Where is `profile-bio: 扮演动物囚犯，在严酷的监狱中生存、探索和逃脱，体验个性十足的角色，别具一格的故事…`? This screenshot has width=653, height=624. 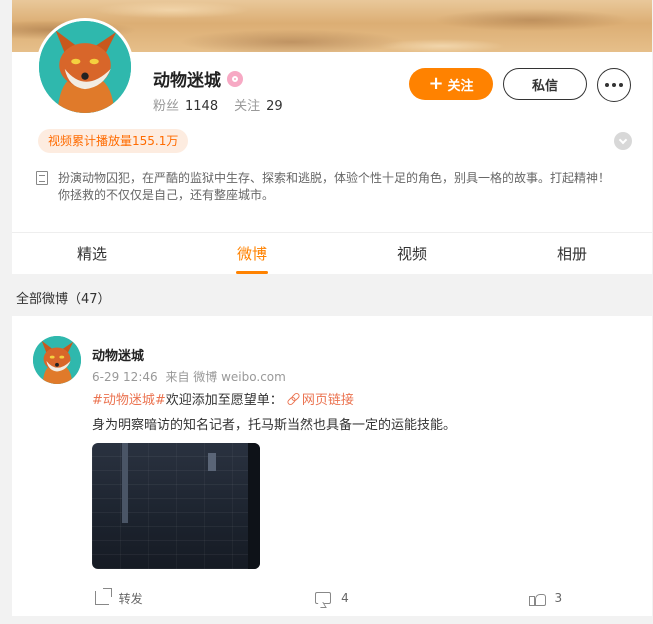 profile-bio: 扮演动物囚犯，在严酷的监狱中生存、探索和逃脱，体验个性十足的角色，别具一格的故事… is located at coordinates (331, 187).